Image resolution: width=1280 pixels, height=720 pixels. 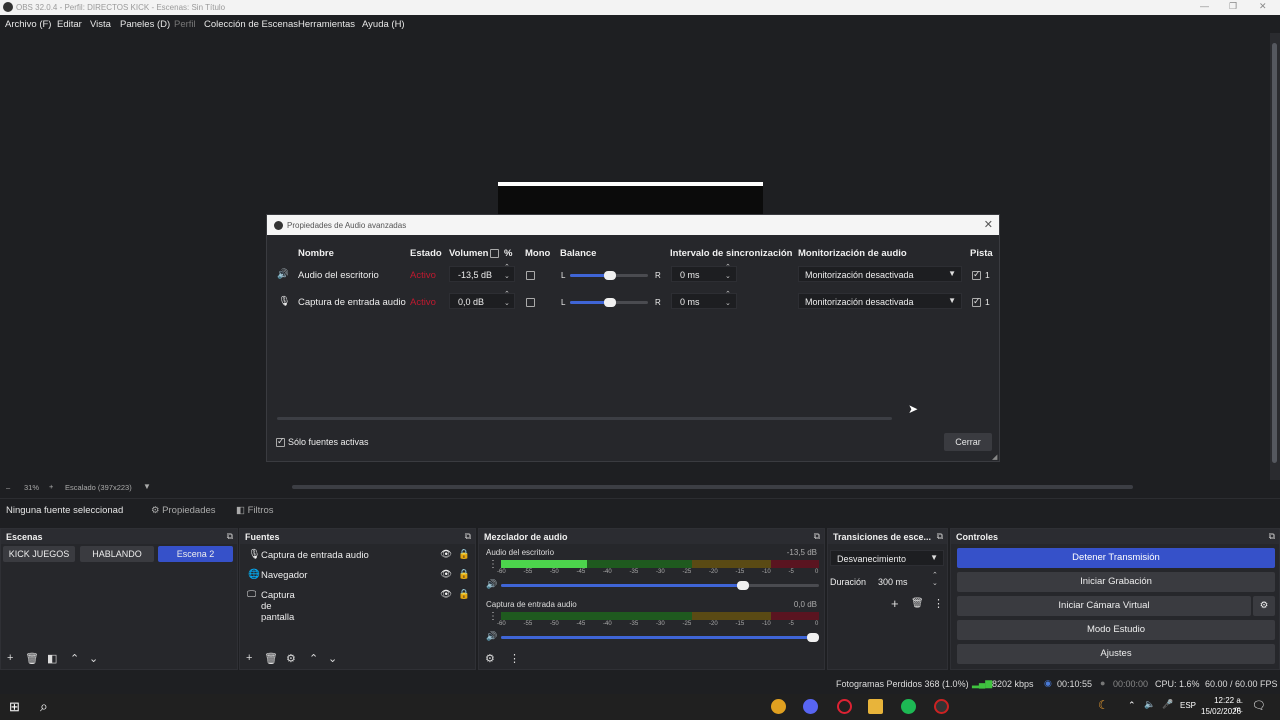 What do you see at coordinates (844, 706) in the screenshot?
I see `opera-icon` at bounding box center [844, 706].